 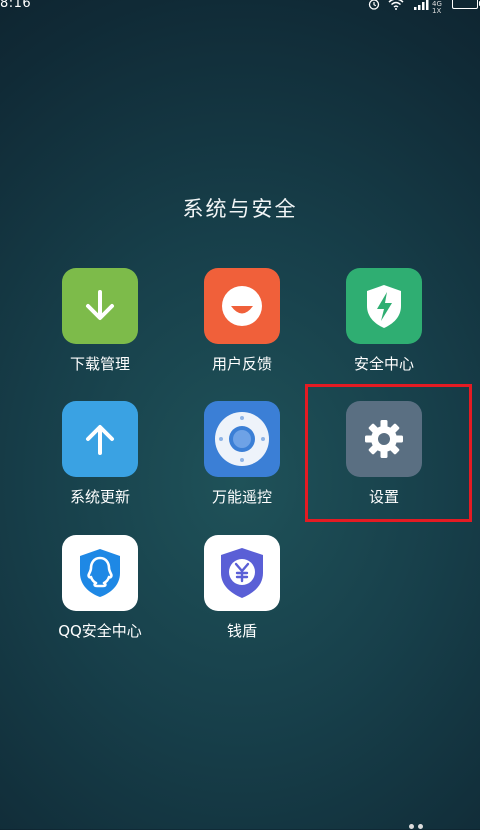 I want to click on app-security-center: 安全中心, so click(x=384, y=321).